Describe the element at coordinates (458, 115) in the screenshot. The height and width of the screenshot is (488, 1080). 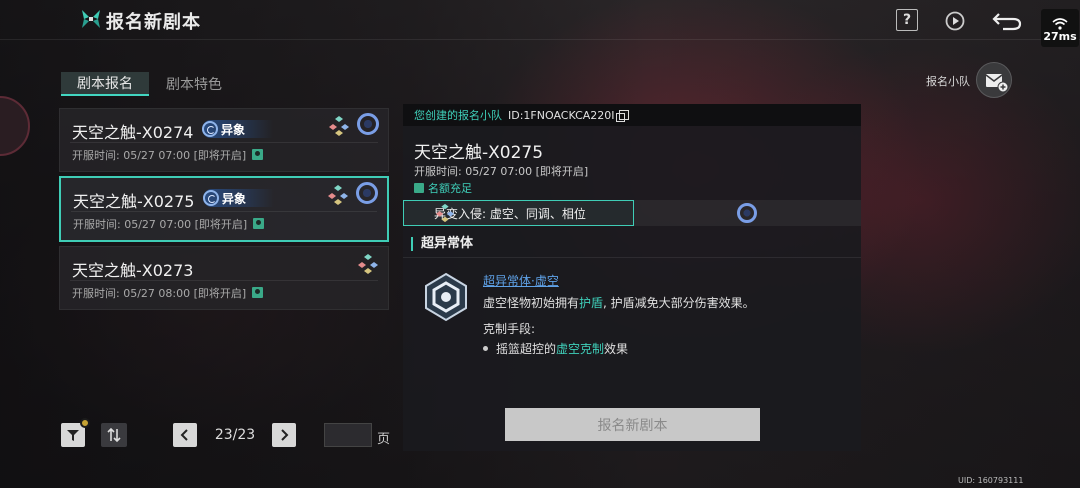
I see `team-label: 您创建的报名小队` at that location.